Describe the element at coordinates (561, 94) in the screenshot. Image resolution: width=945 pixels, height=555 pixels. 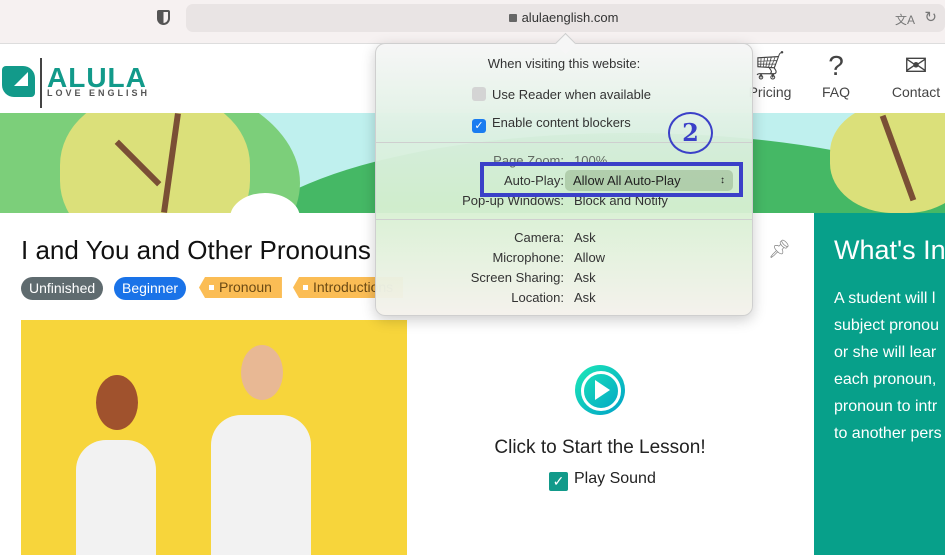
I see `use-reader-checkbox: Use Reader when available` at that location.